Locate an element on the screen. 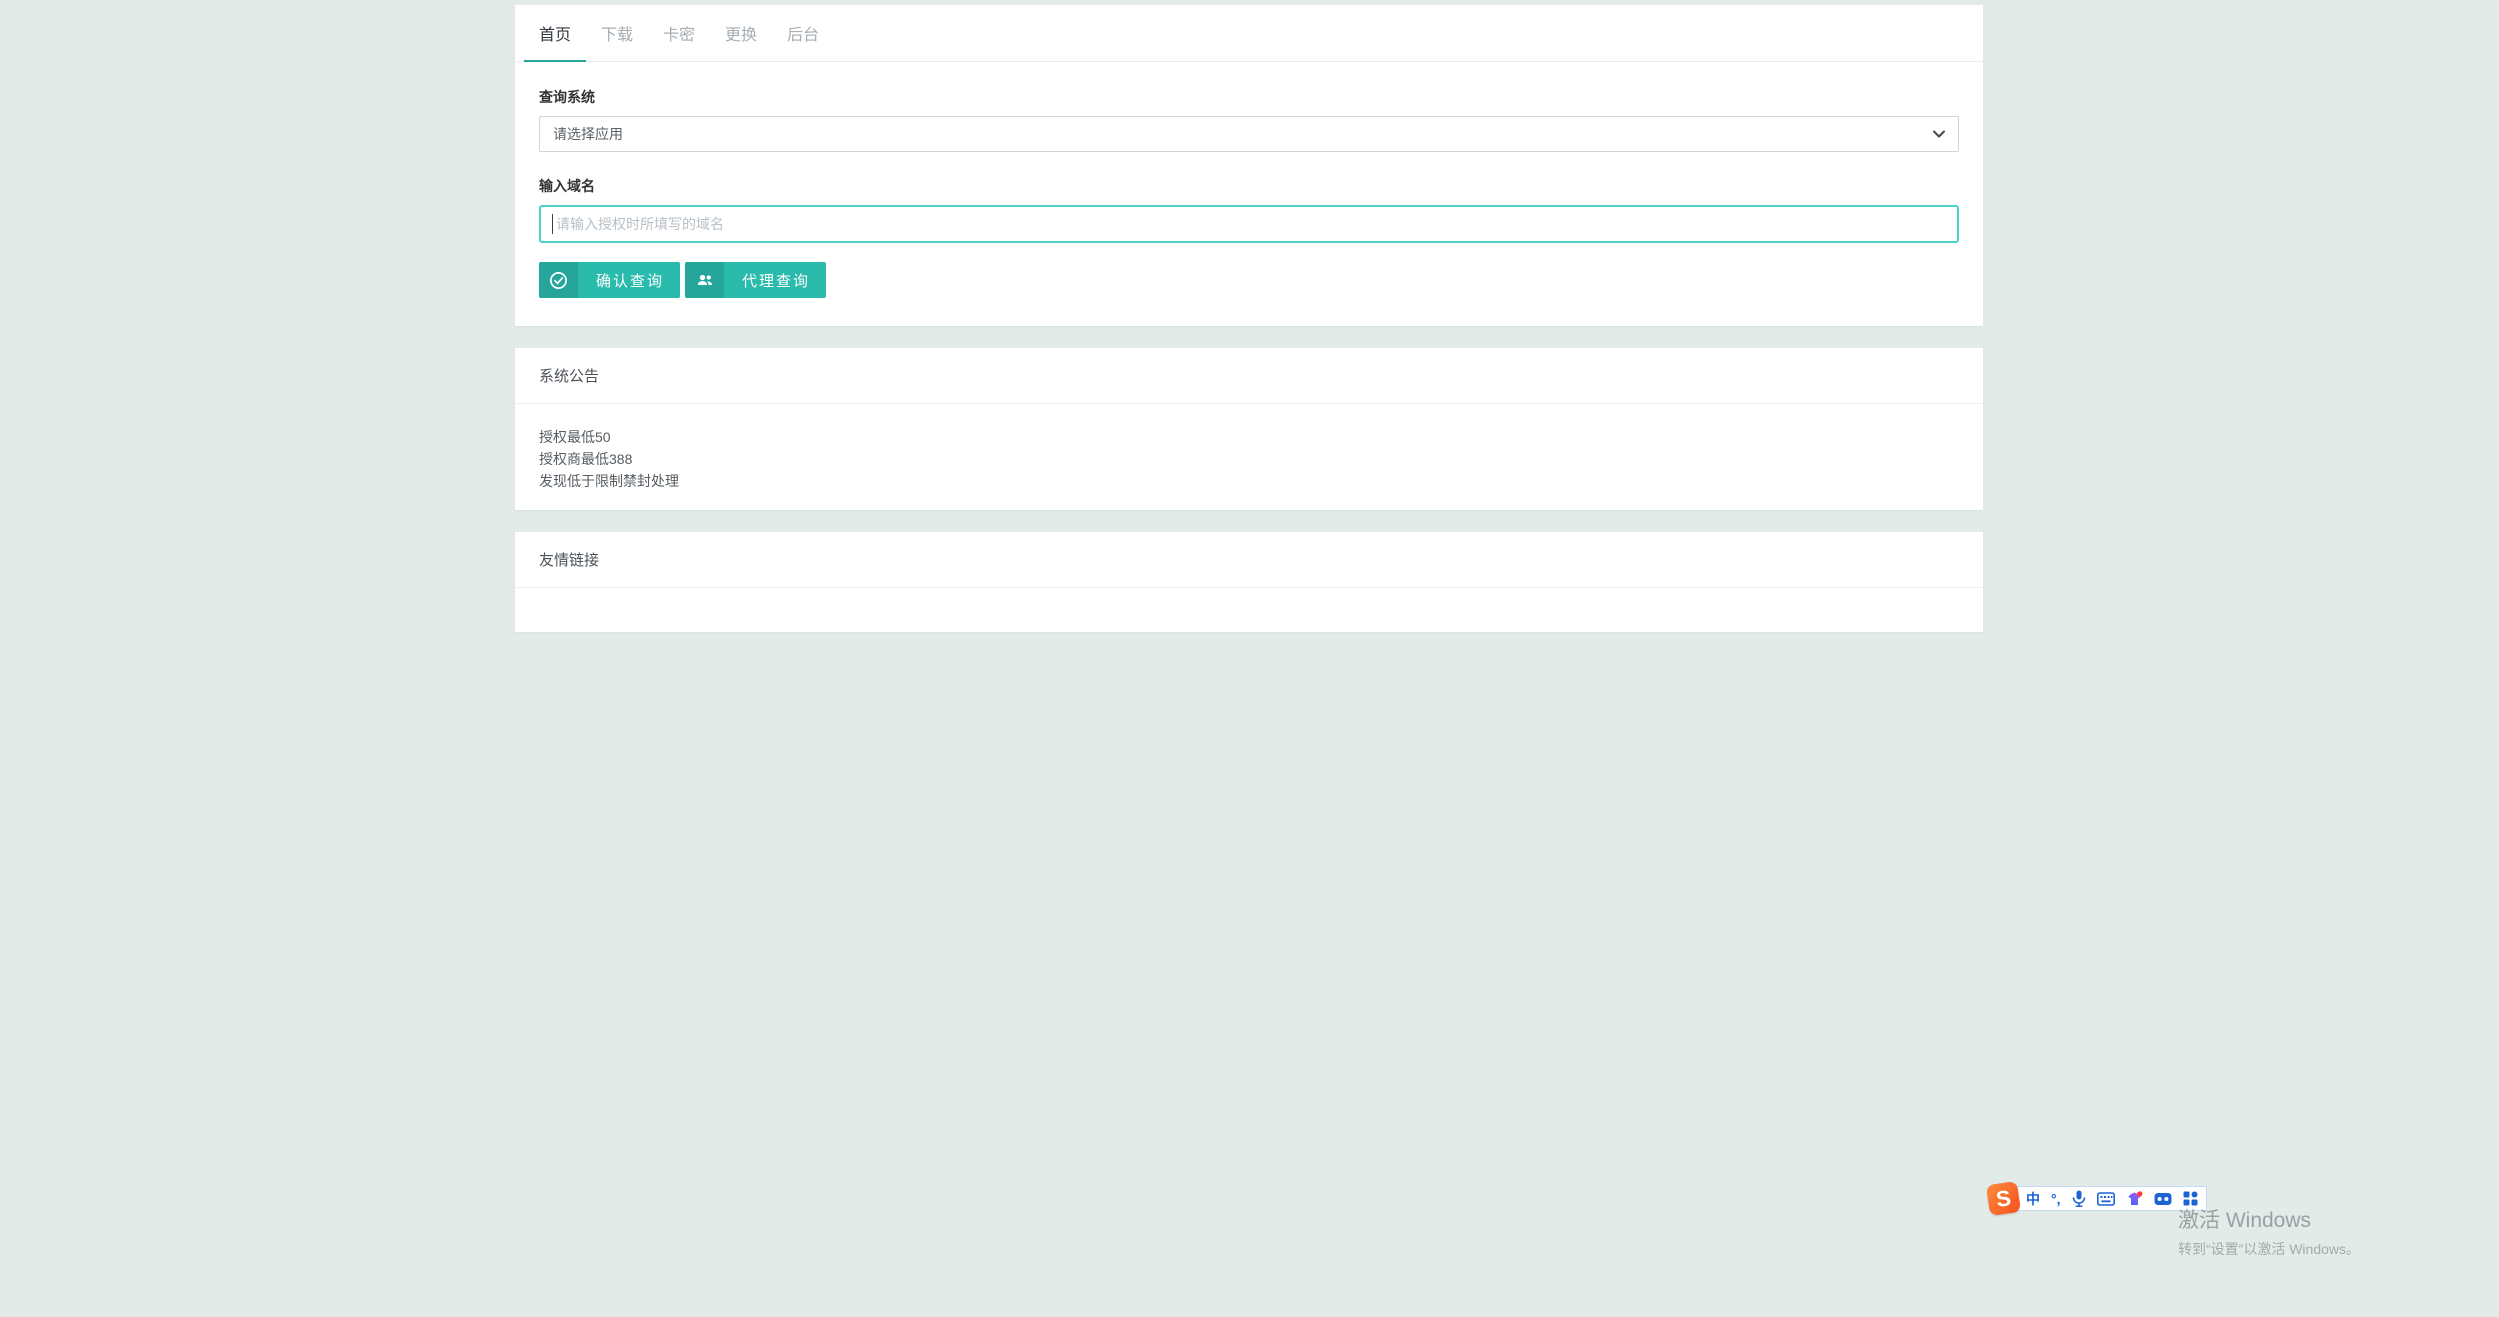 The image size is (2499, 1317). agent-query-label: 代理查询 is located at coordinates (775, 280).